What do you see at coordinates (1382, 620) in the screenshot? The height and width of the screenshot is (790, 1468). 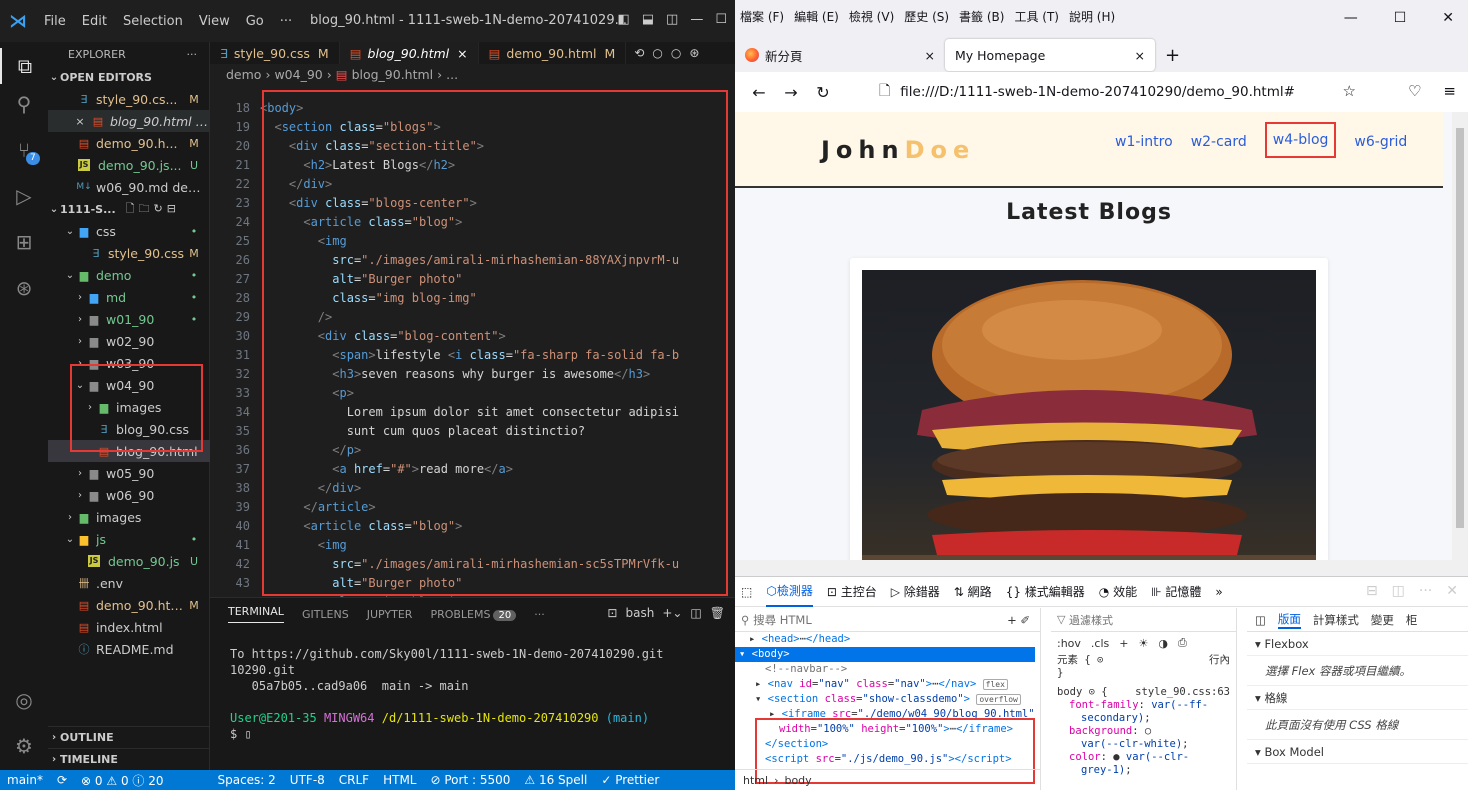 I see `tab-changes: 變更` at bounding box center [1382, 620].